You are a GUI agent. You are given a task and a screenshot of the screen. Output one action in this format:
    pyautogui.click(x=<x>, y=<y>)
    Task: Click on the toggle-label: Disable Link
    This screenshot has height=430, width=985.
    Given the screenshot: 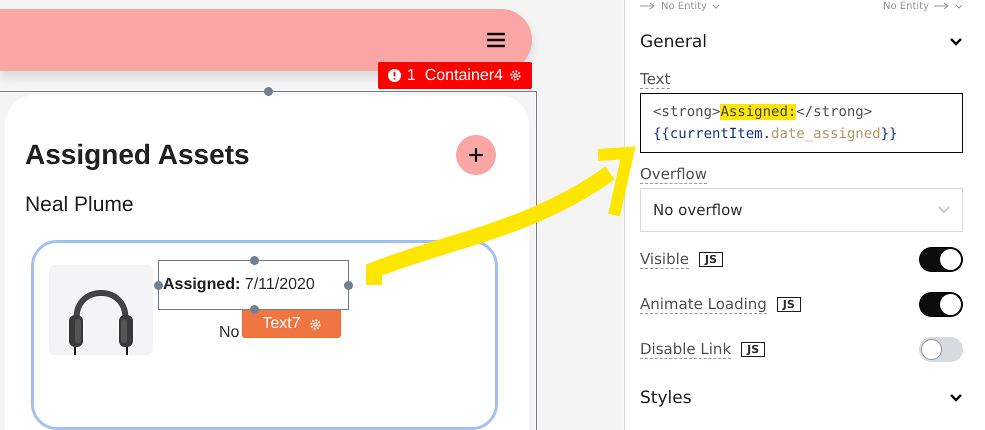 What is the action you would take?
    pyautogui.click(x=686, y=349)
    